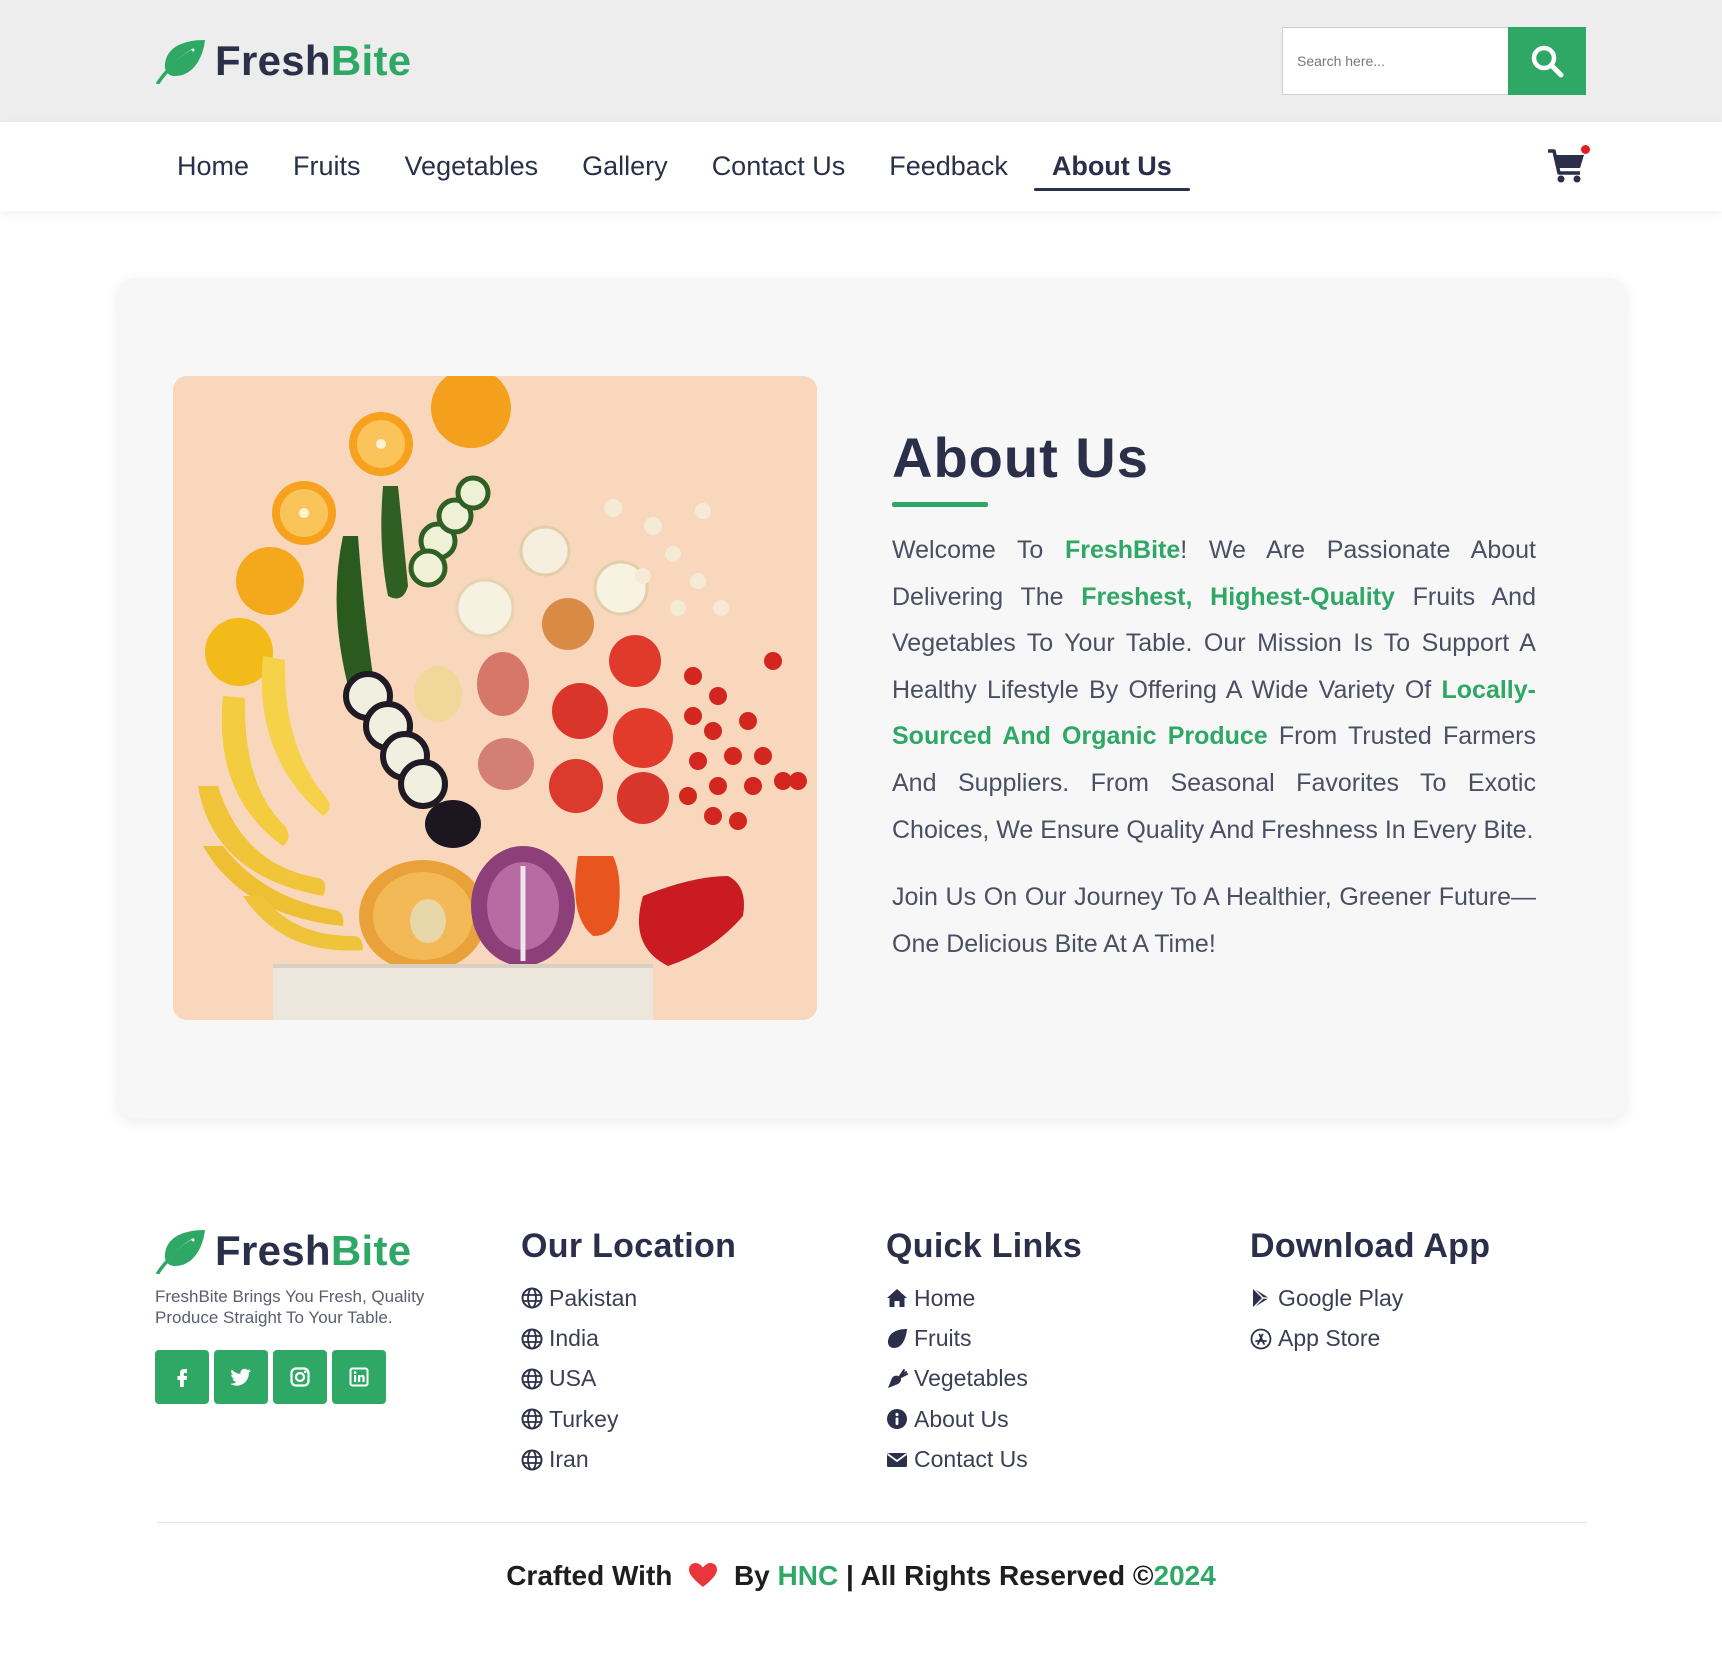  I want to click on app-store-link: App Store, so click(1370, 1338).